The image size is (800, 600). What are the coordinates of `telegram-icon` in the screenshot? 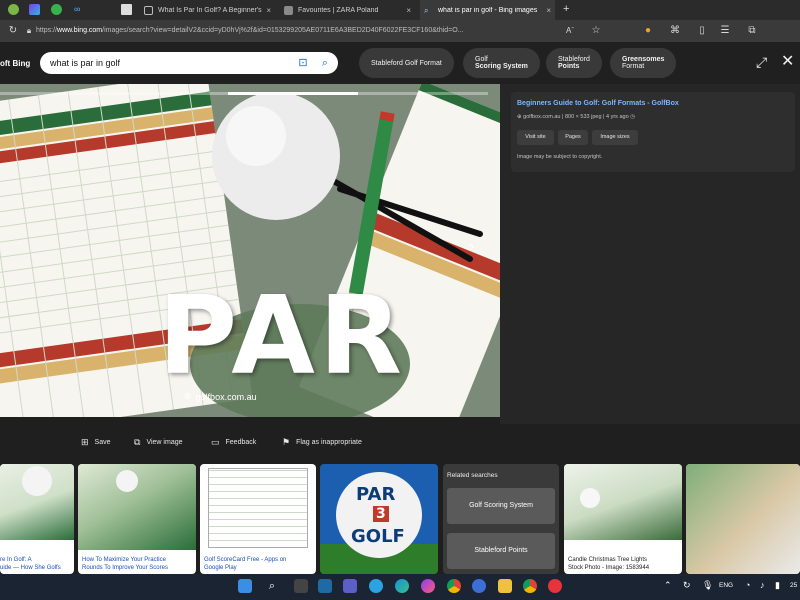 It's located at (376, 586).